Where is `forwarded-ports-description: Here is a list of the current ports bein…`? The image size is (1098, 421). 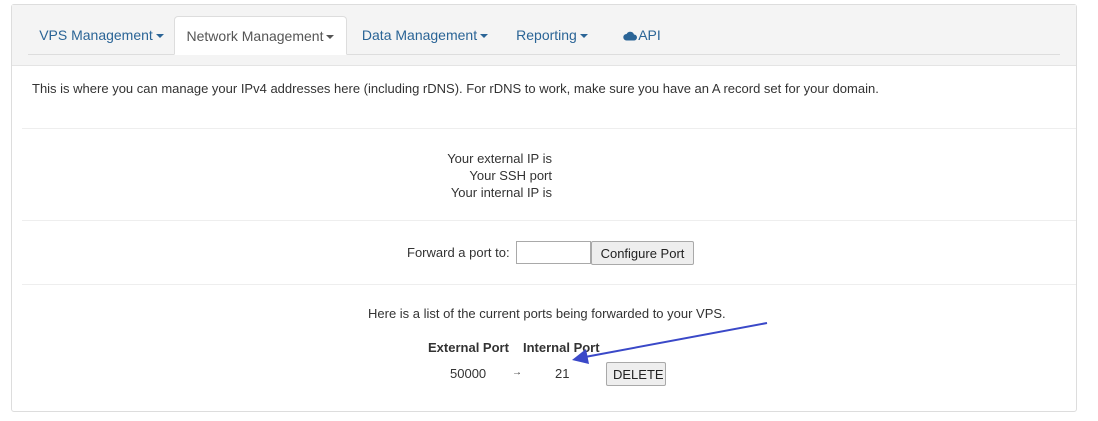
forwarded-ports-description: Here is a list of the current ports bein… is located at coordinates (547, 313).